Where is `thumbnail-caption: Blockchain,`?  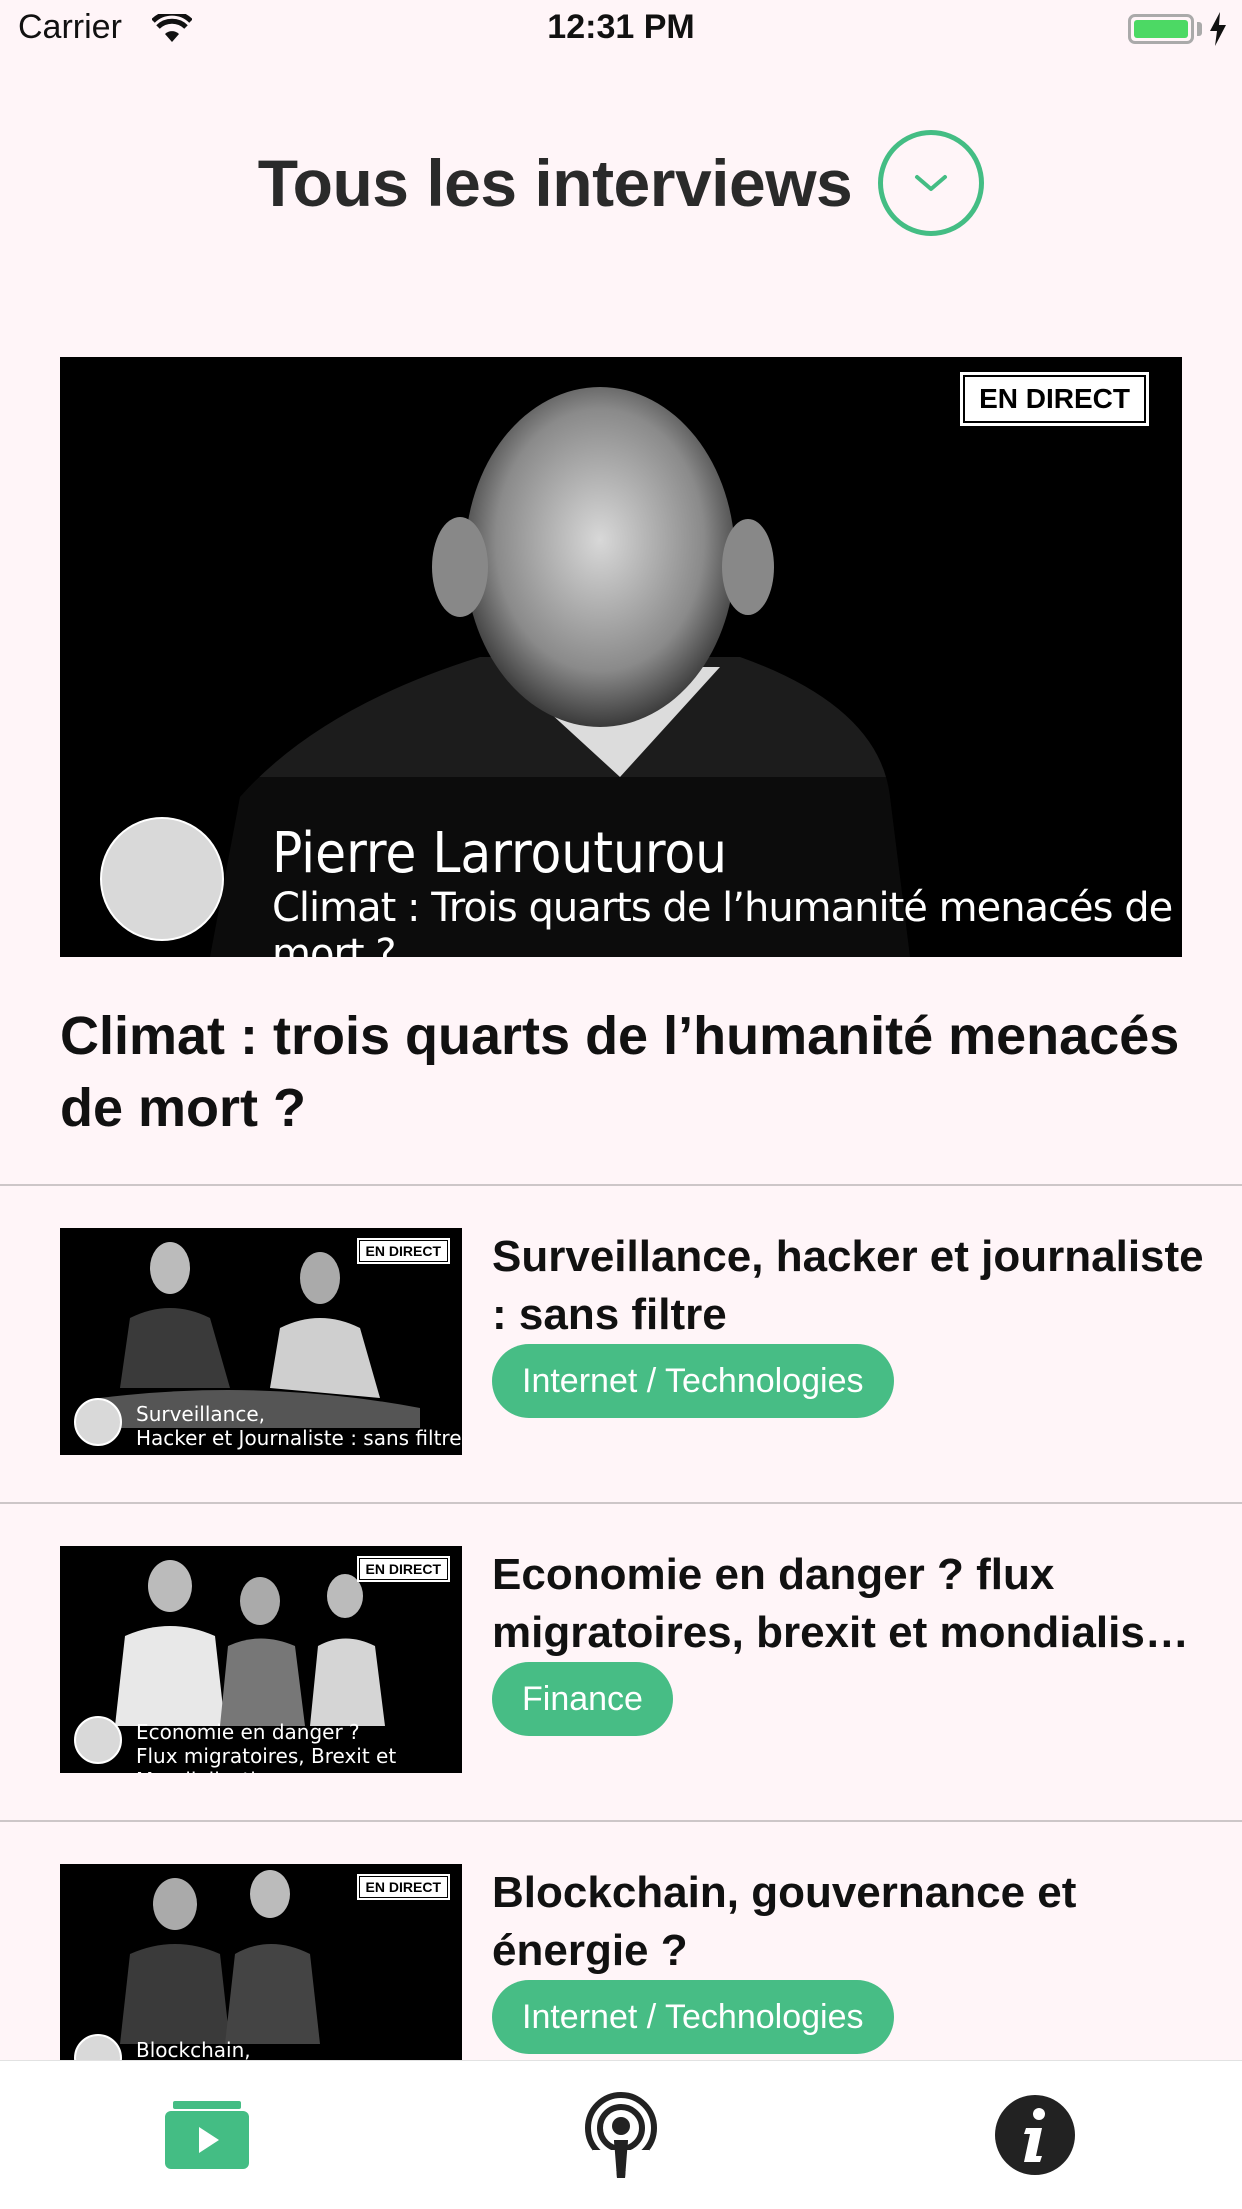 thumbnail-caption: Blockchain, is located at coordinates (193, 2050).